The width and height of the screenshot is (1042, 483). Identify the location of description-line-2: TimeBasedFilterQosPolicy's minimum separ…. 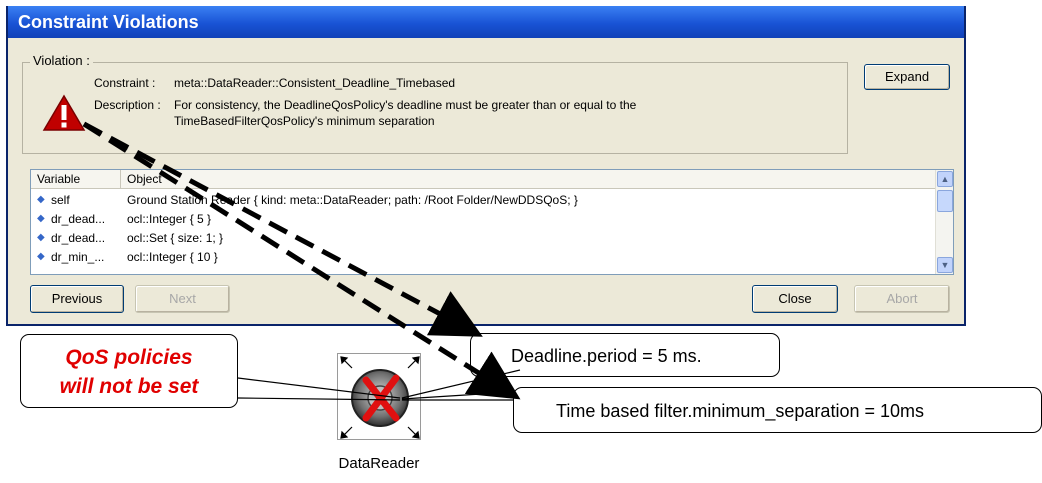
(304, 121).